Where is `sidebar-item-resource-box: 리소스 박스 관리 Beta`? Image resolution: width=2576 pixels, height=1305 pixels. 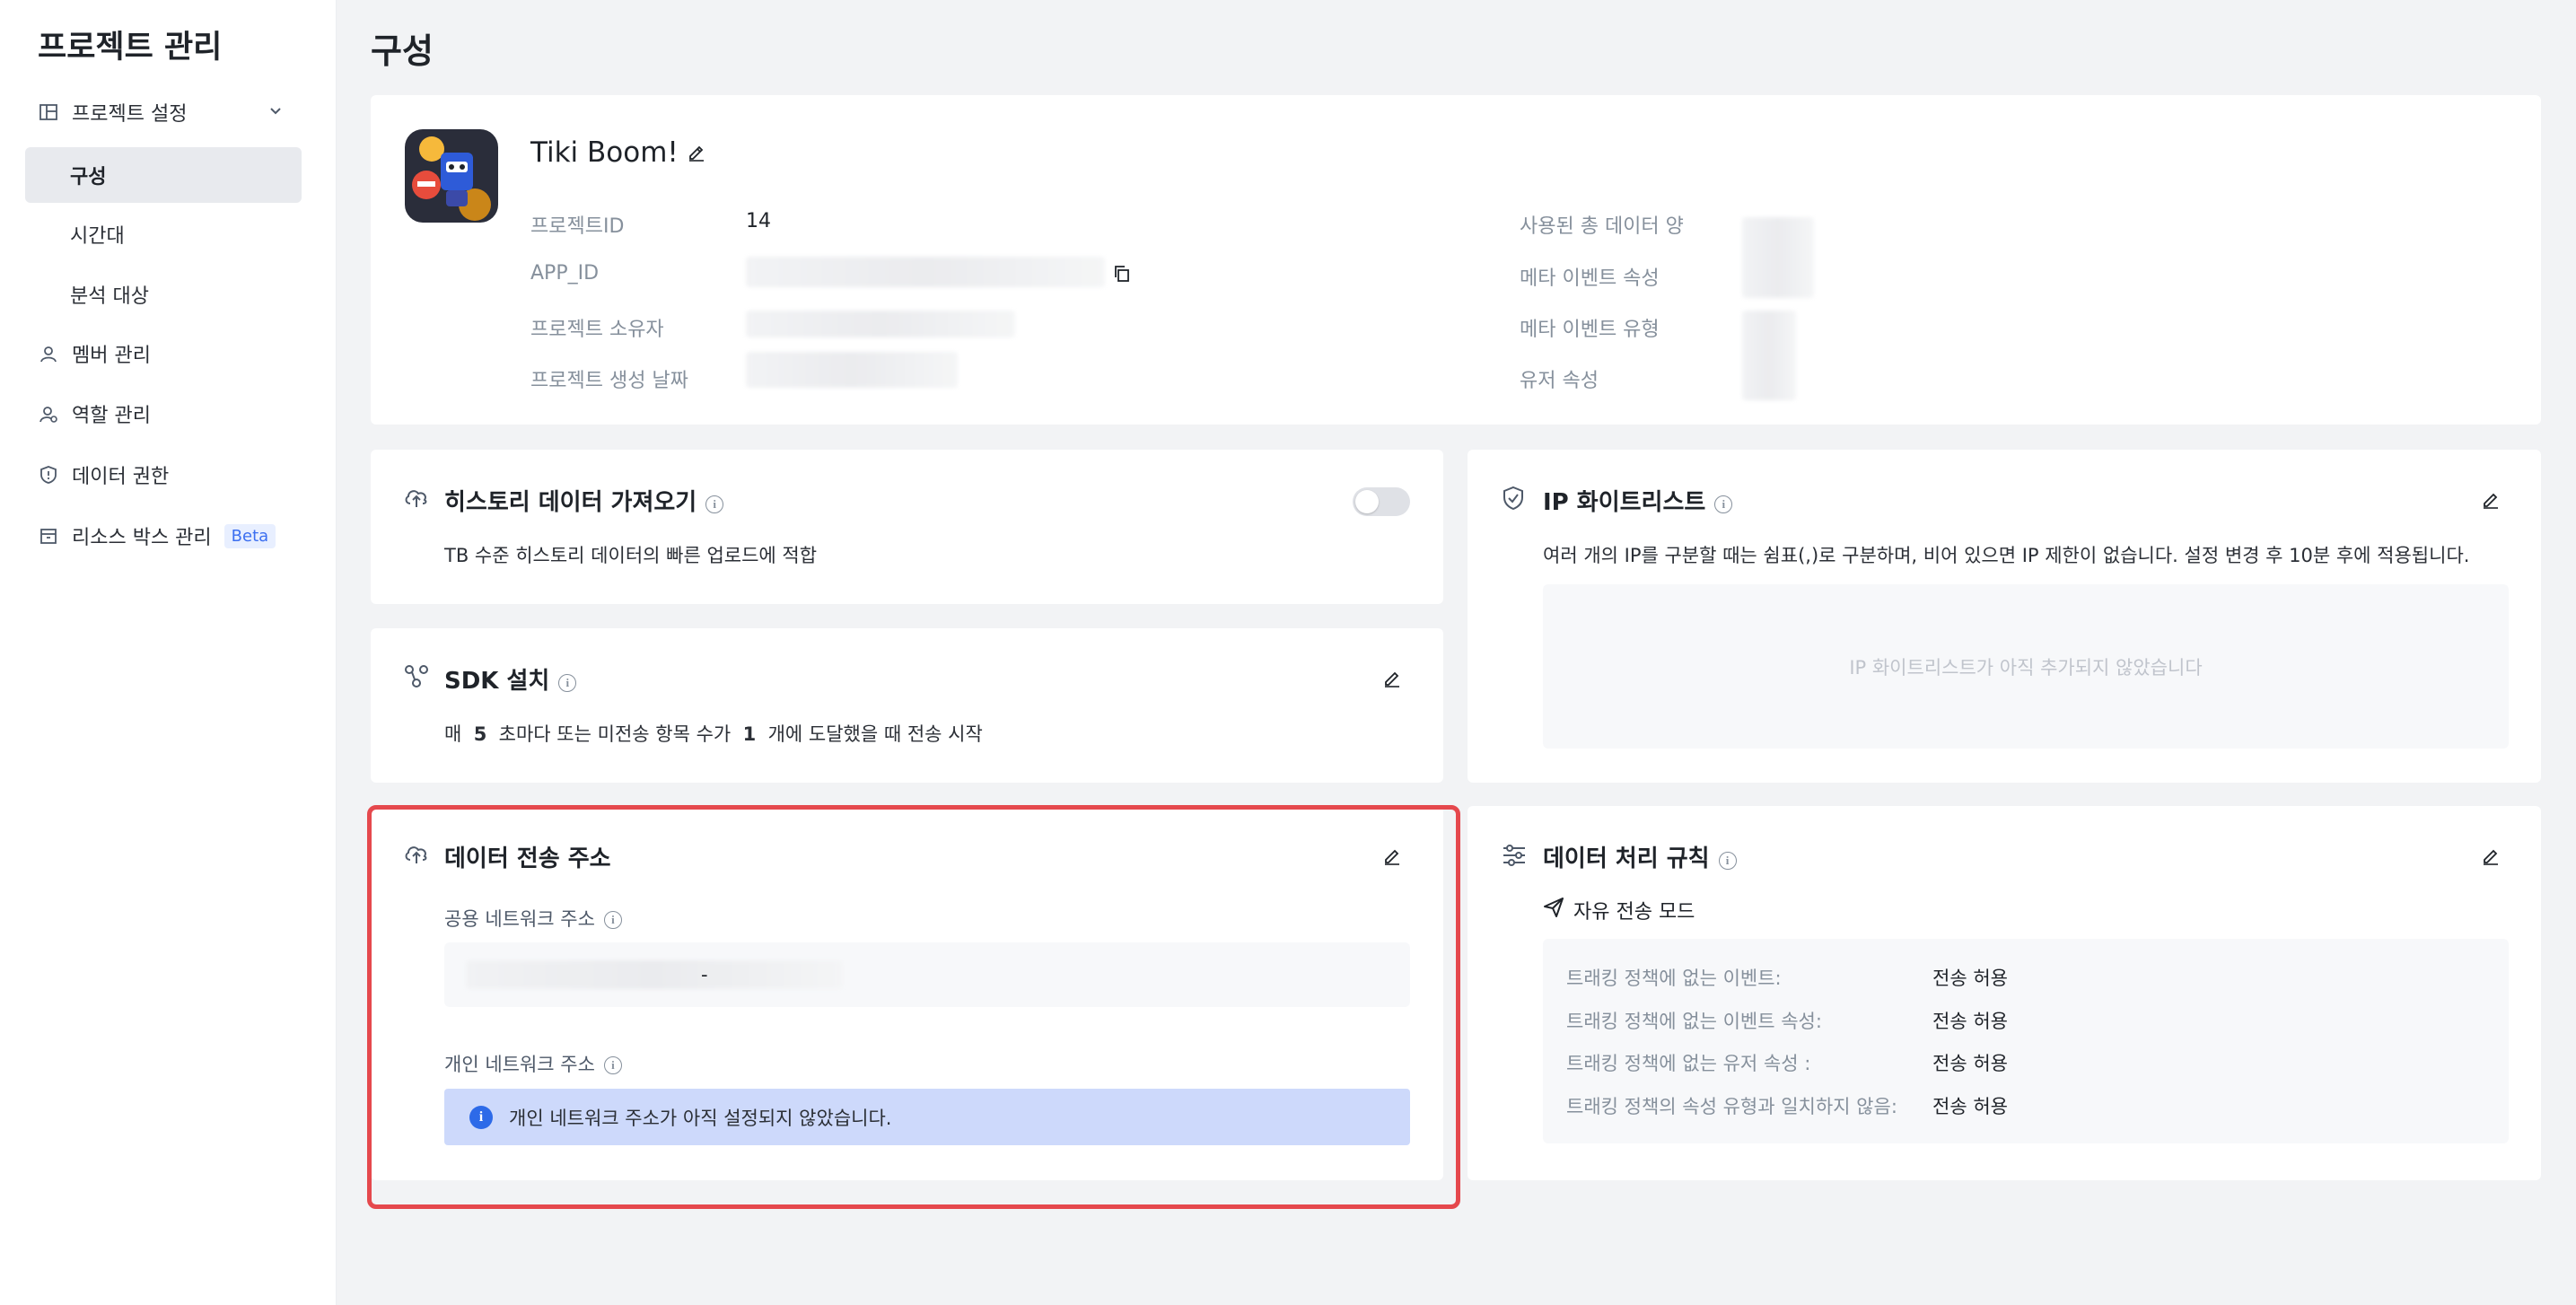 sidebar-item-resource-box: 리소스 박스 관리 Beta is located at coordinates (163, 536).